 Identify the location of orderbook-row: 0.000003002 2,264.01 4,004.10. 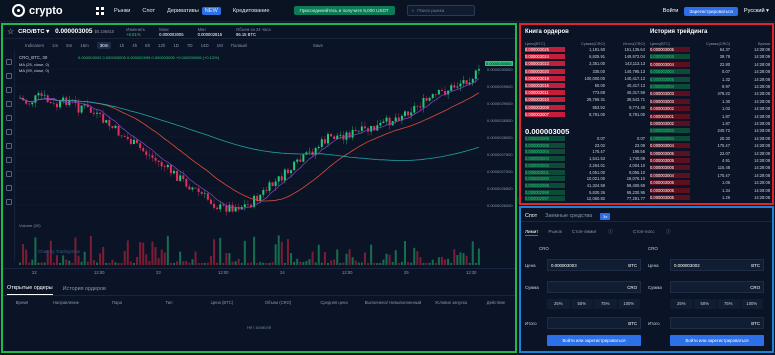
(585, 165).